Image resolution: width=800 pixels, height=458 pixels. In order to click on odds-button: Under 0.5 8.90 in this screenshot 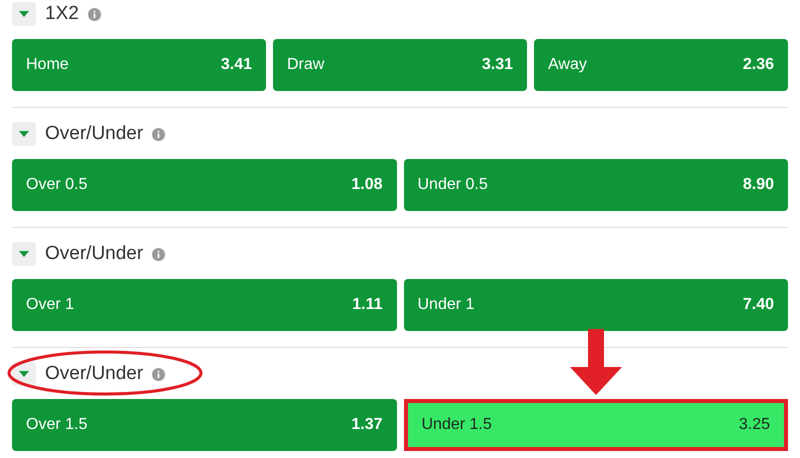, I will do `click(596, 185)`.